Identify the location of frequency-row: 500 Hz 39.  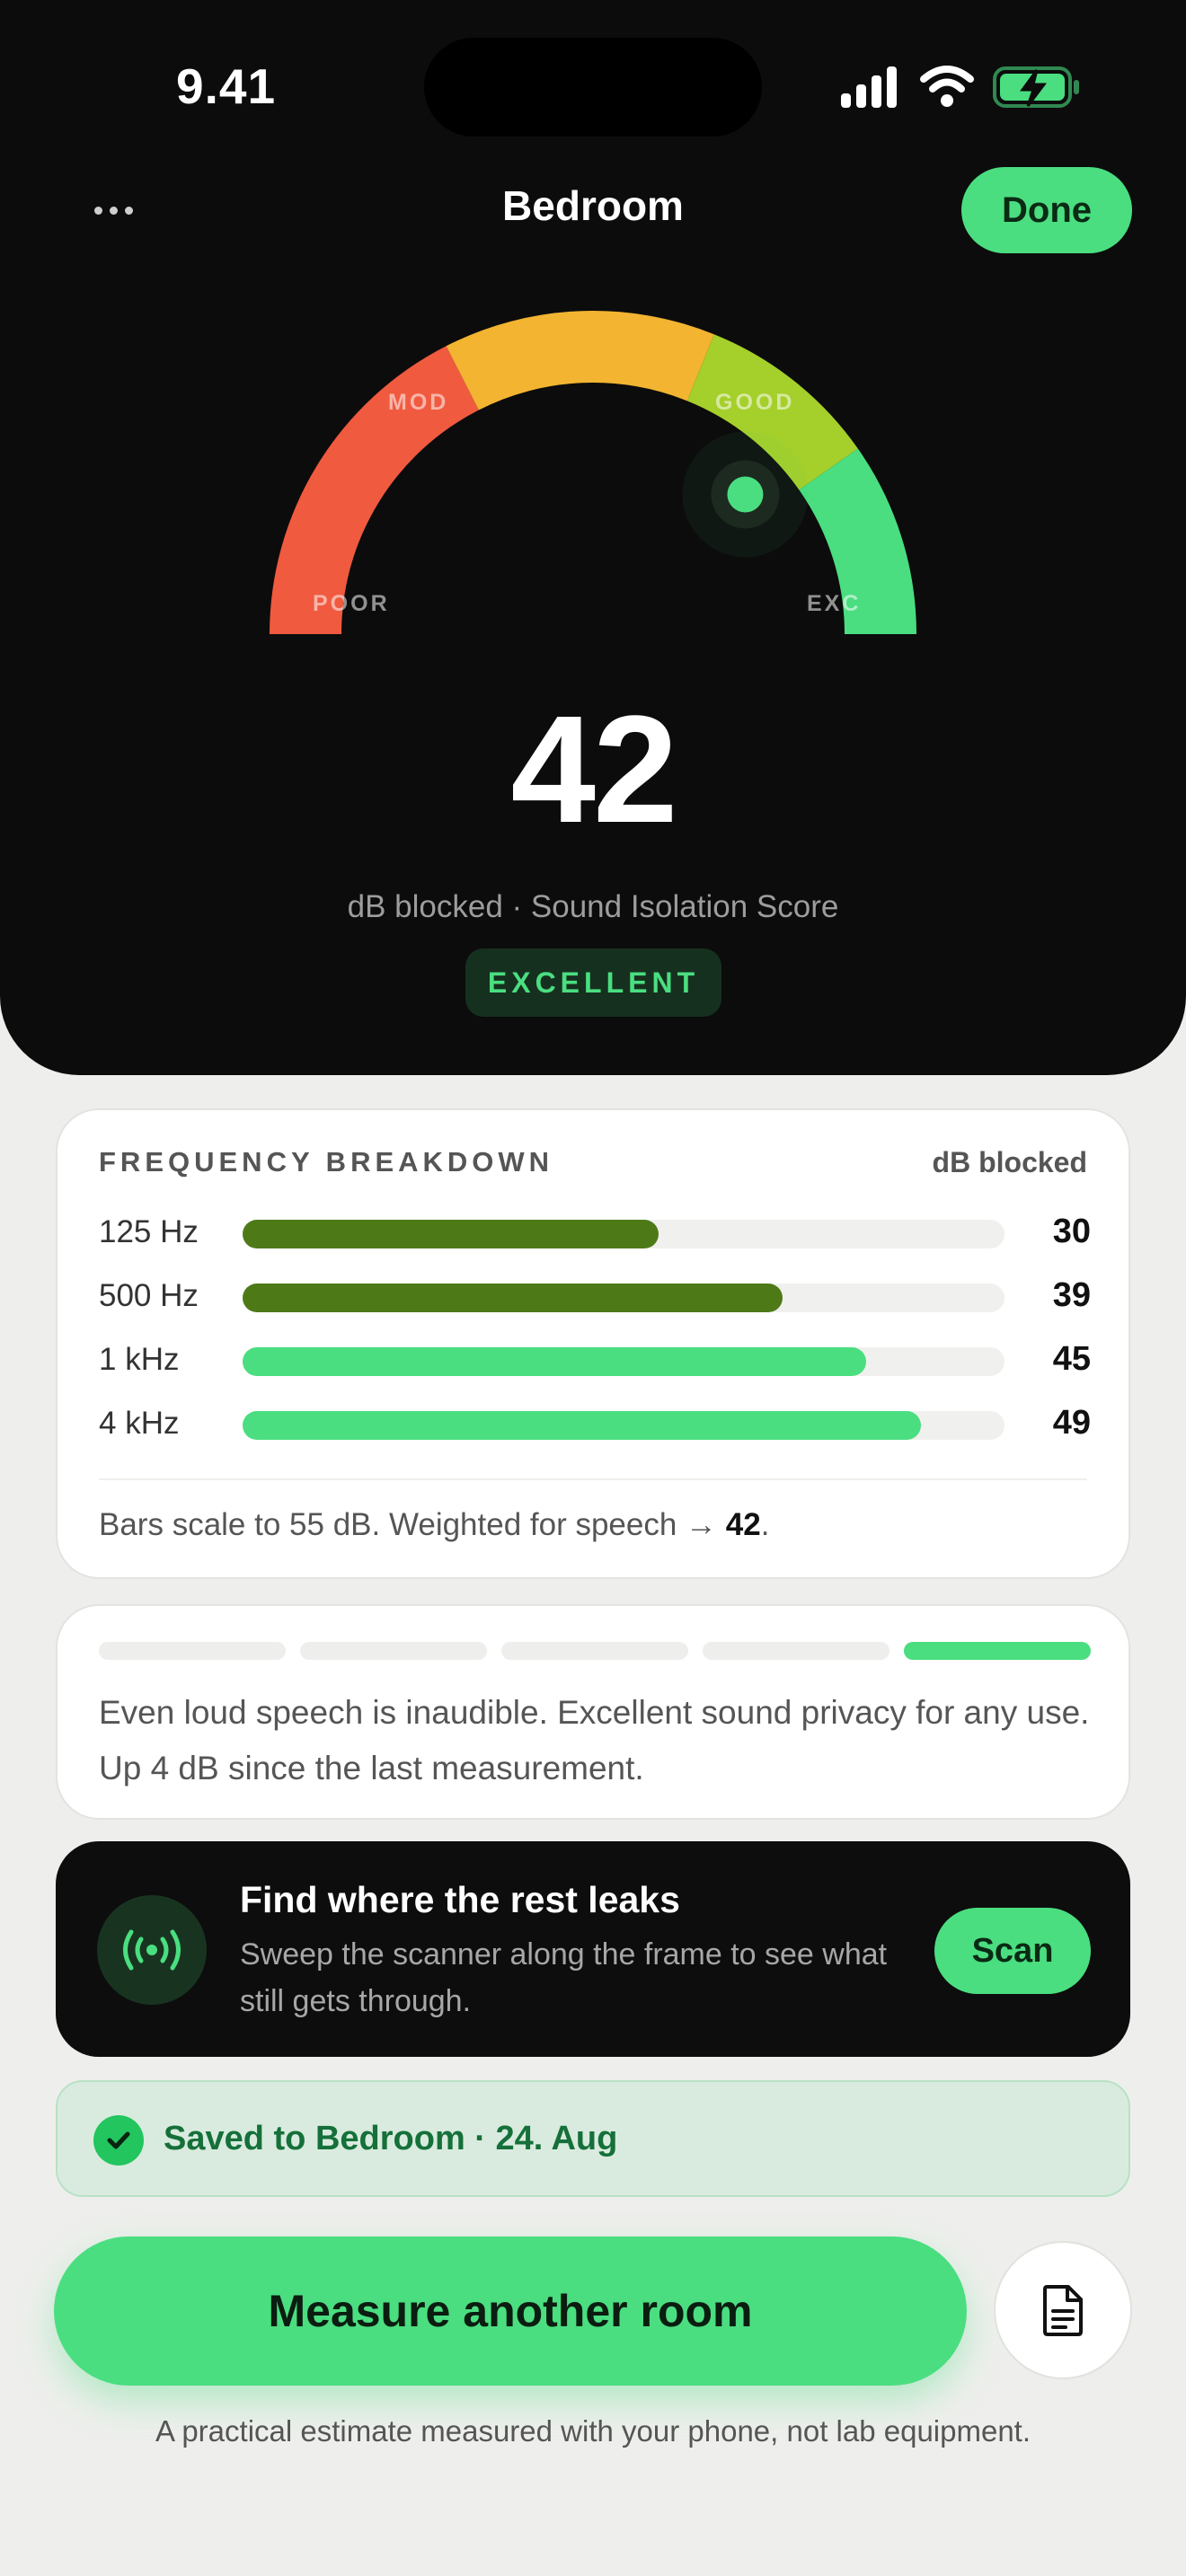
(595, 1297).